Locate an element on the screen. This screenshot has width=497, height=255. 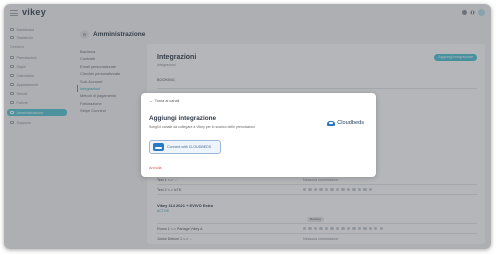
provider-logo-text: Cloudbeds is located at coordinates (350, 123).